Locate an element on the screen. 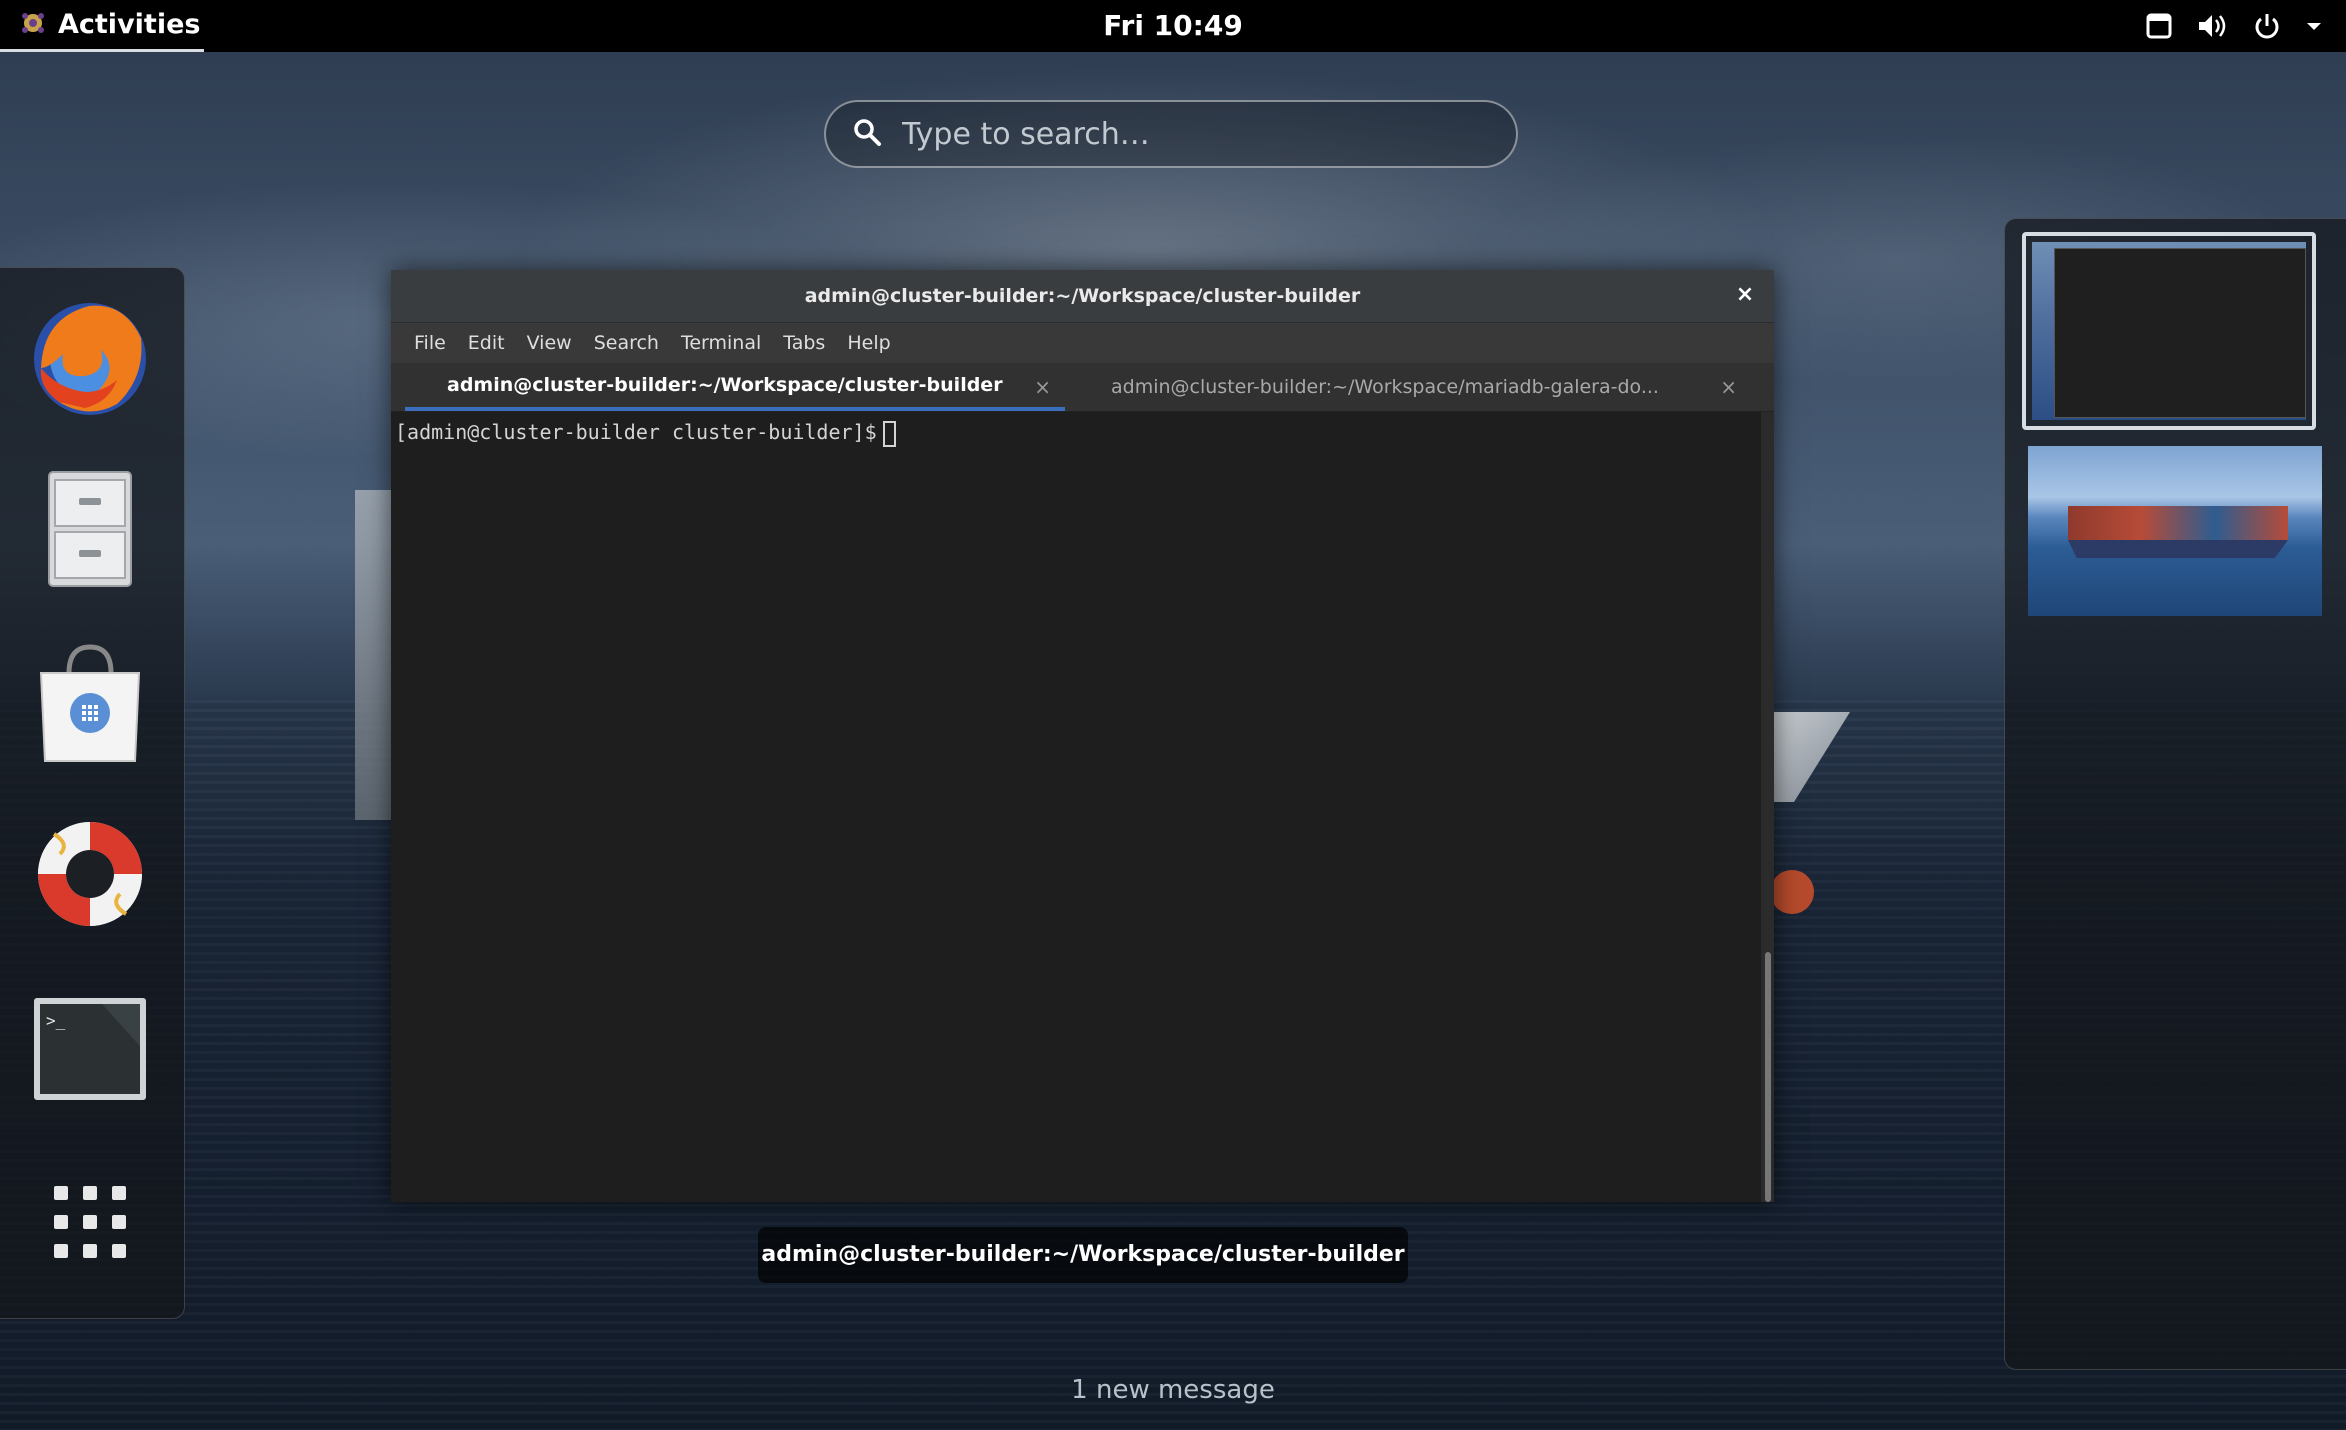 This screenshot has width=2346, height=1430. menu-file: File is located at coordinates (430, 343).